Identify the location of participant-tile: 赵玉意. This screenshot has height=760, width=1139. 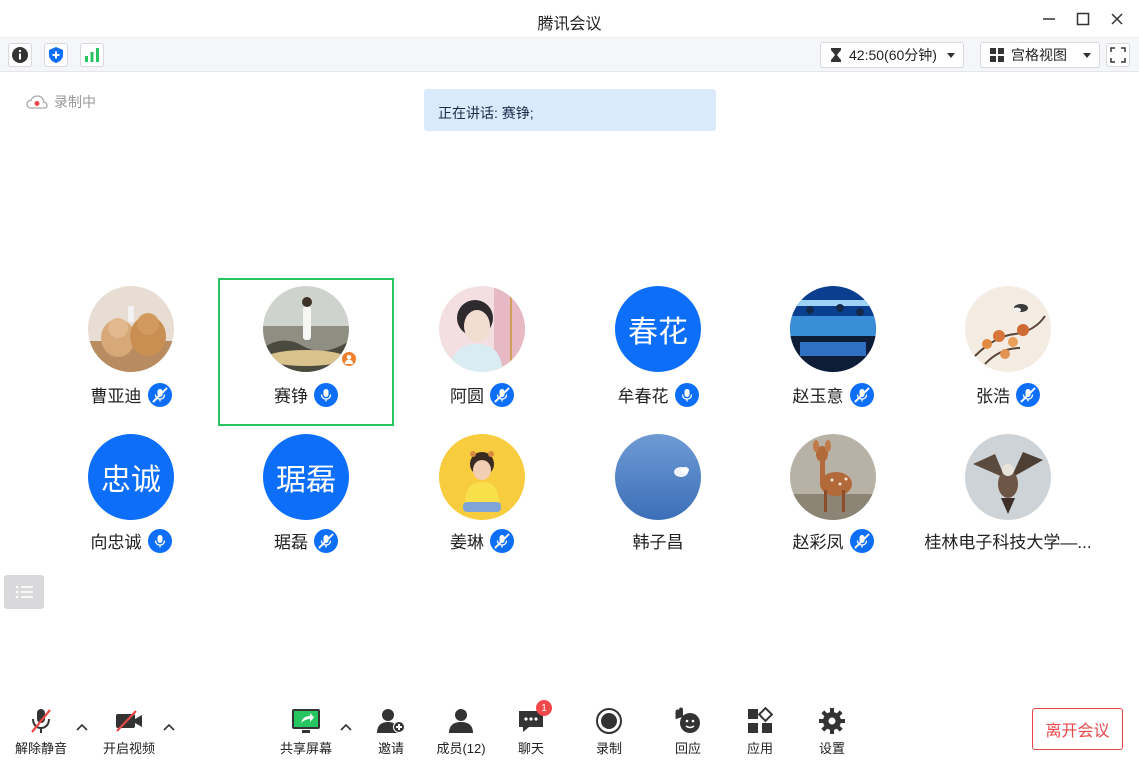
(833, 352).